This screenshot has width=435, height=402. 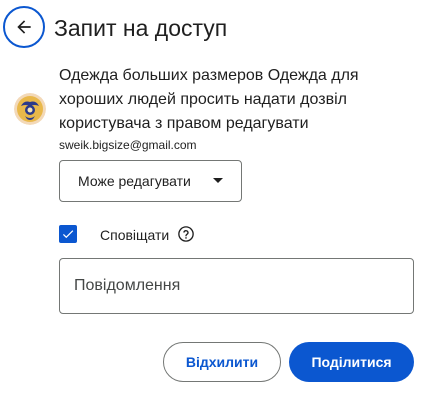 I want to click on share-button: Поділитися, so click(x=351, y=362).